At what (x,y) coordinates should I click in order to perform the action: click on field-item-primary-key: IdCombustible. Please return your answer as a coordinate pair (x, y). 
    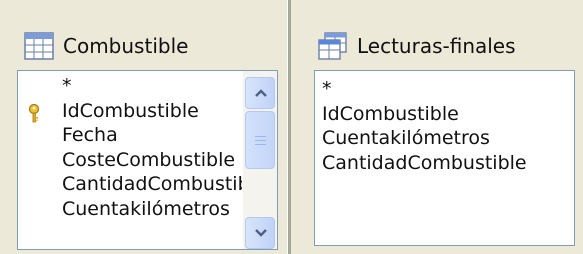
    Looking at the image, I should click on (130, 111).